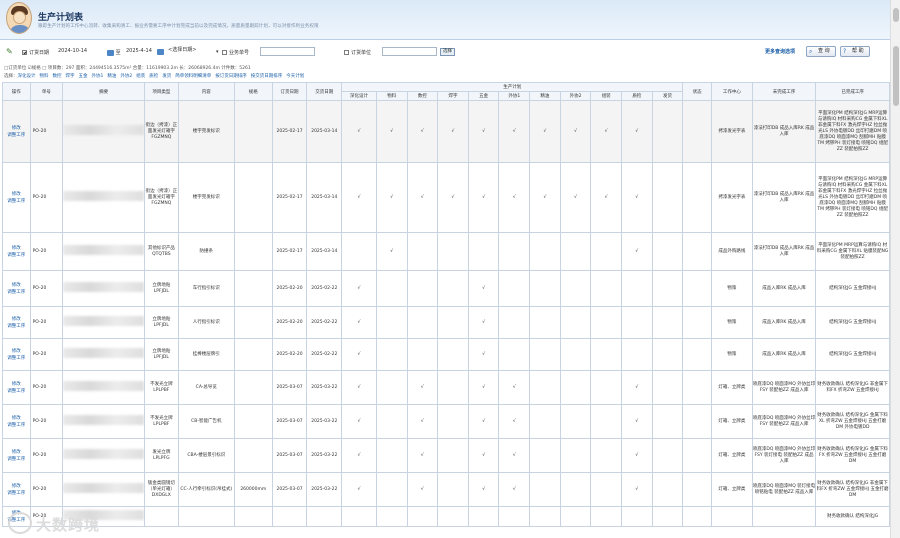  I want to click on done-process-cell: 财务收款确认 结构深化JG 非金属下料FX 折弯ZW 五金焊接HJ, so click(852, 387).